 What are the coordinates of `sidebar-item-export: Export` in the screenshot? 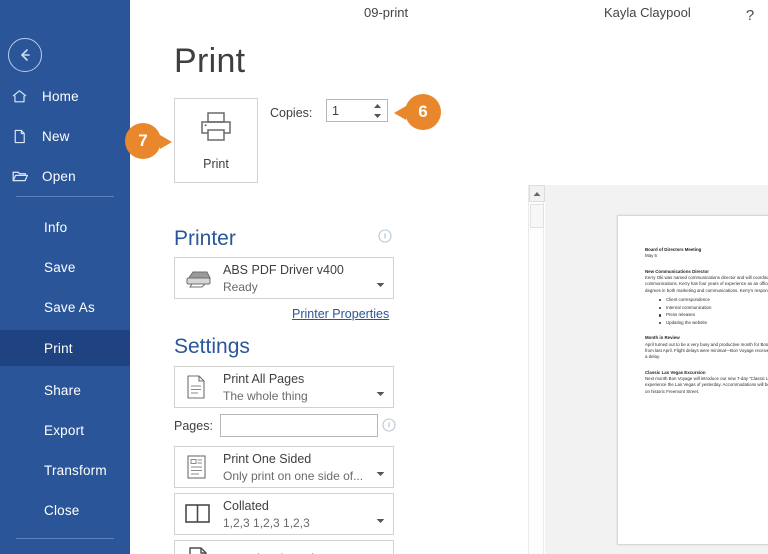 It's located at (65, 430).